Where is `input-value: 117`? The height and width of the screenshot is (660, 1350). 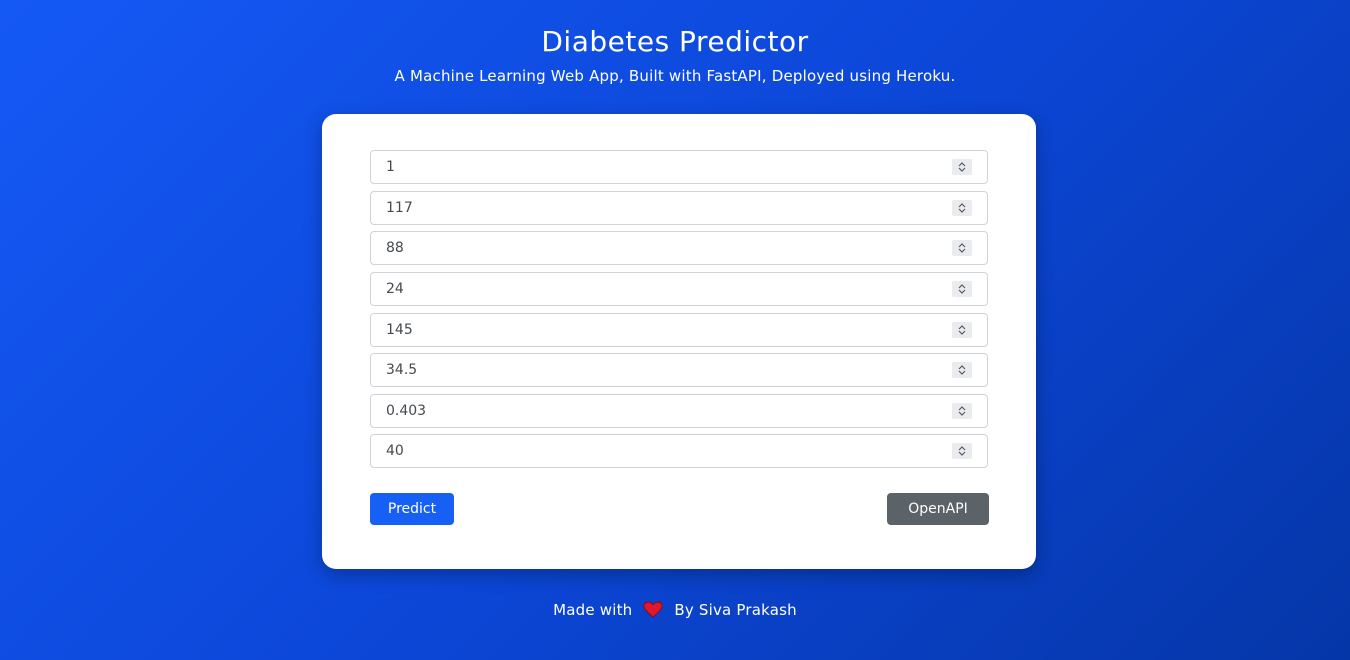 input-value: 117 is located at coordinates (399, 208).